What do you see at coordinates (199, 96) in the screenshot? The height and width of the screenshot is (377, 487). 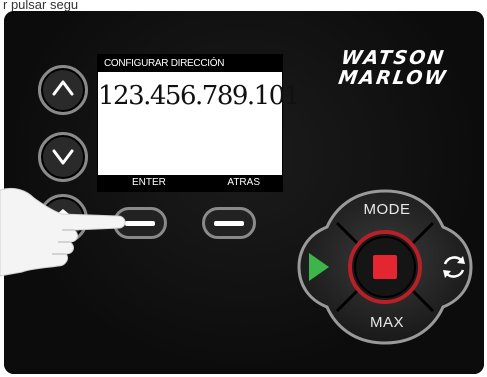 I see `address-value: 123.456.789.101` at bounding box center [199, 96].